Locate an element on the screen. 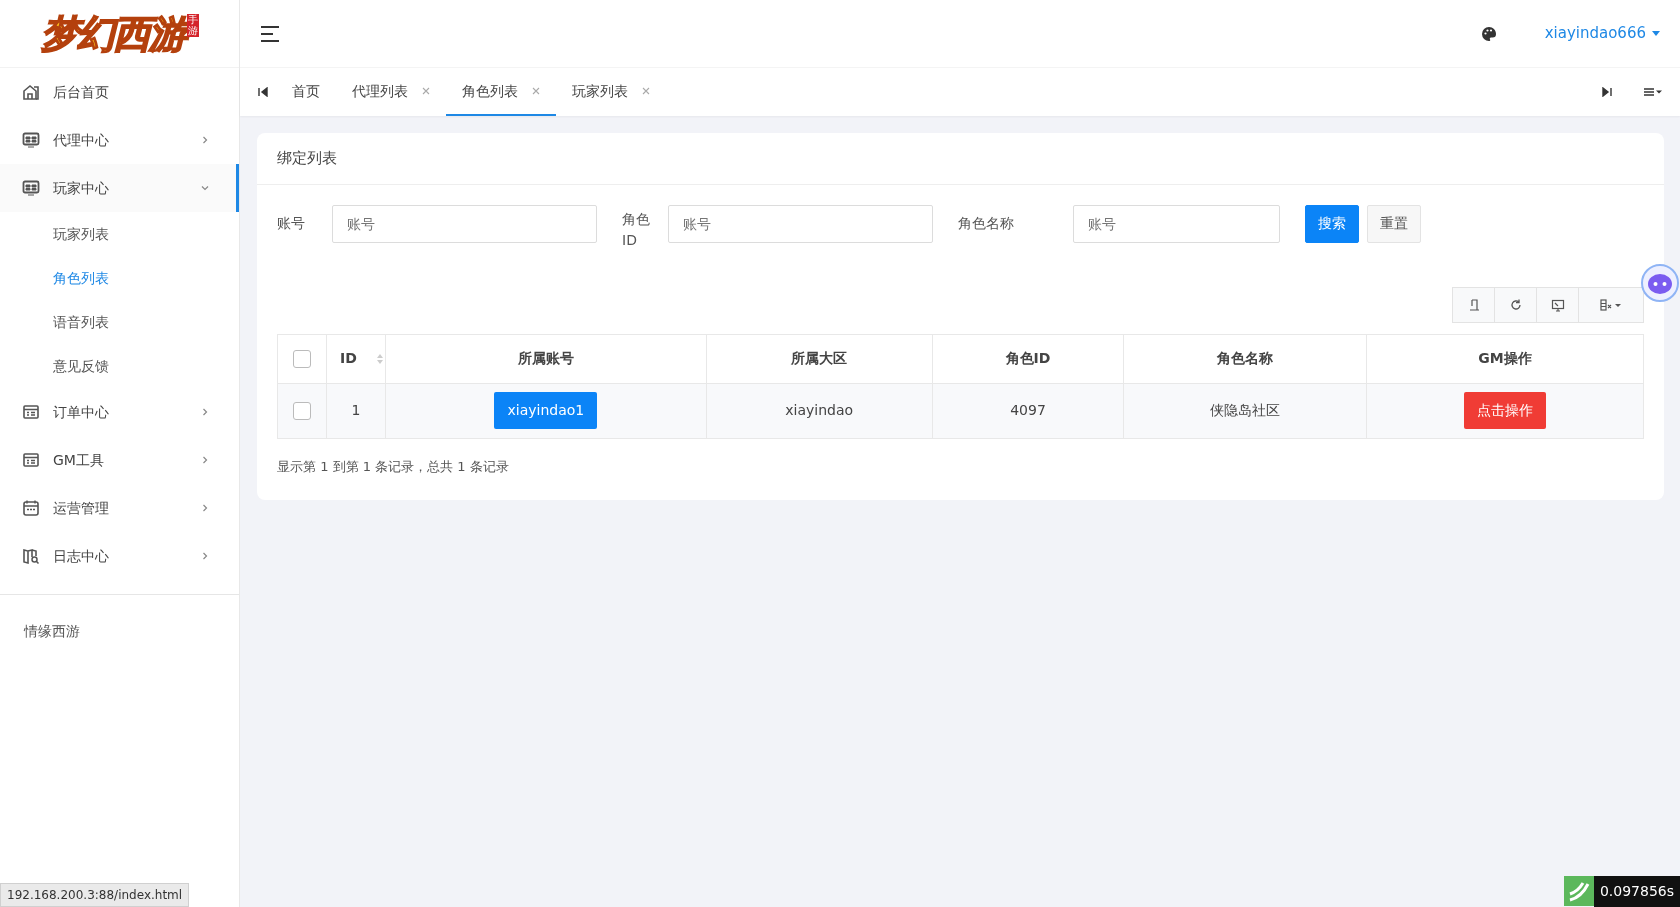 The width and height of the screenshot is (1680, 907). robot-assistant-icon is located at coordinates (1660, 283).